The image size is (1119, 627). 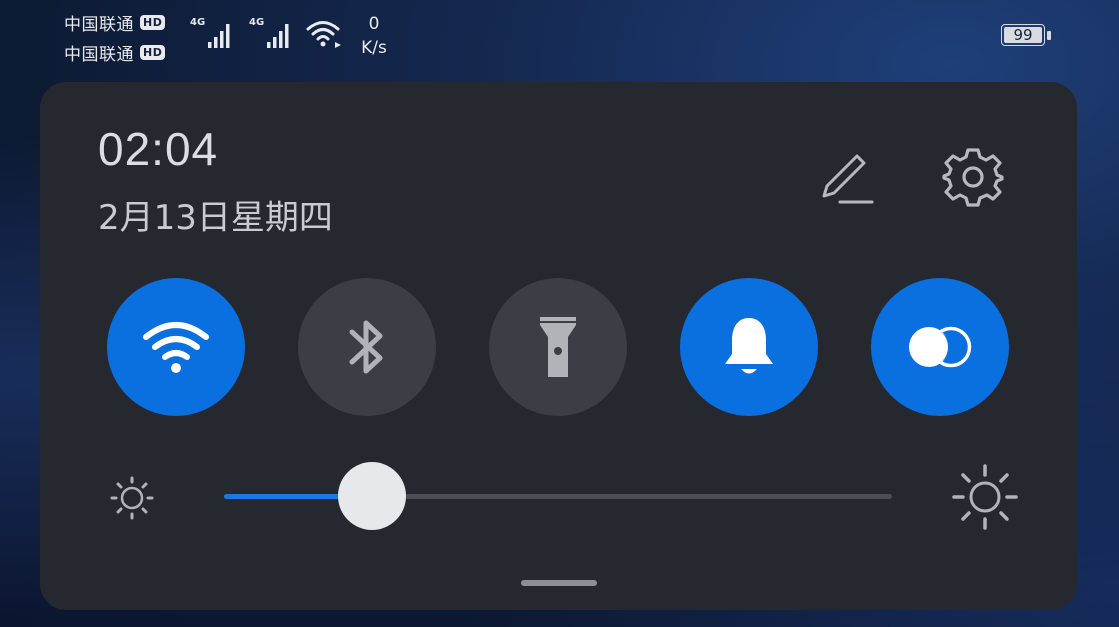 I want to click on network-speed-value: 0, so click(x=374, y=24).